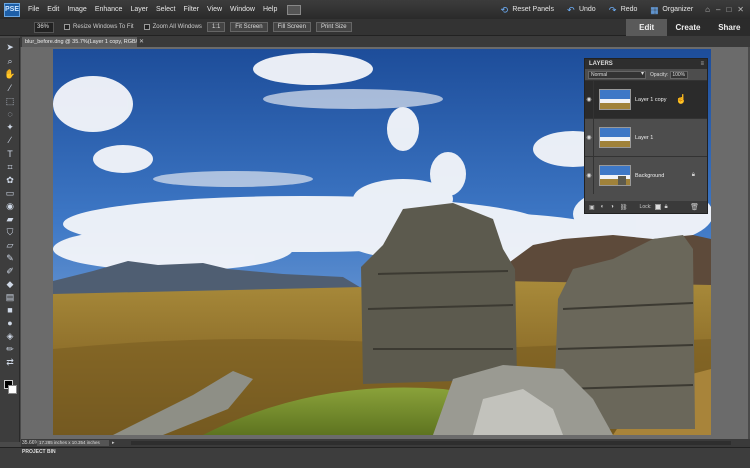  What do you see at coordinates (10, 101) in the screenshot?
I see `marquee-tool-icon: ⬚` at bounding box center [10, 101].